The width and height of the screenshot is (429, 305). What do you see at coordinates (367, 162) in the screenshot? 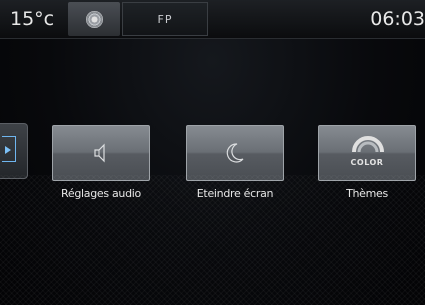
I see `color-icon-text: COLOR` at bounding box center [367, 162].